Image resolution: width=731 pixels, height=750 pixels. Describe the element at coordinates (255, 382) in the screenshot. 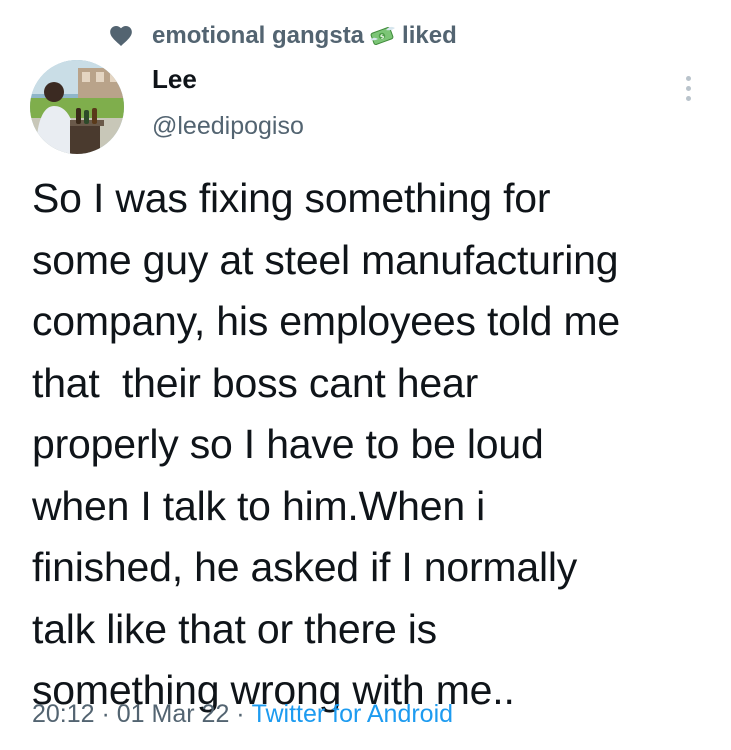

I see `tweet-text-line: that their boss cant hear` at that location.